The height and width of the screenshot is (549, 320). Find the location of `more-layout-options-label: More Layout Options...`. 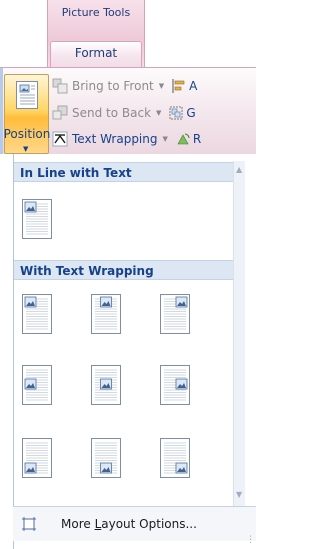

more-layout-options-label: More Layout Options... is located at coordinates (129, 524).